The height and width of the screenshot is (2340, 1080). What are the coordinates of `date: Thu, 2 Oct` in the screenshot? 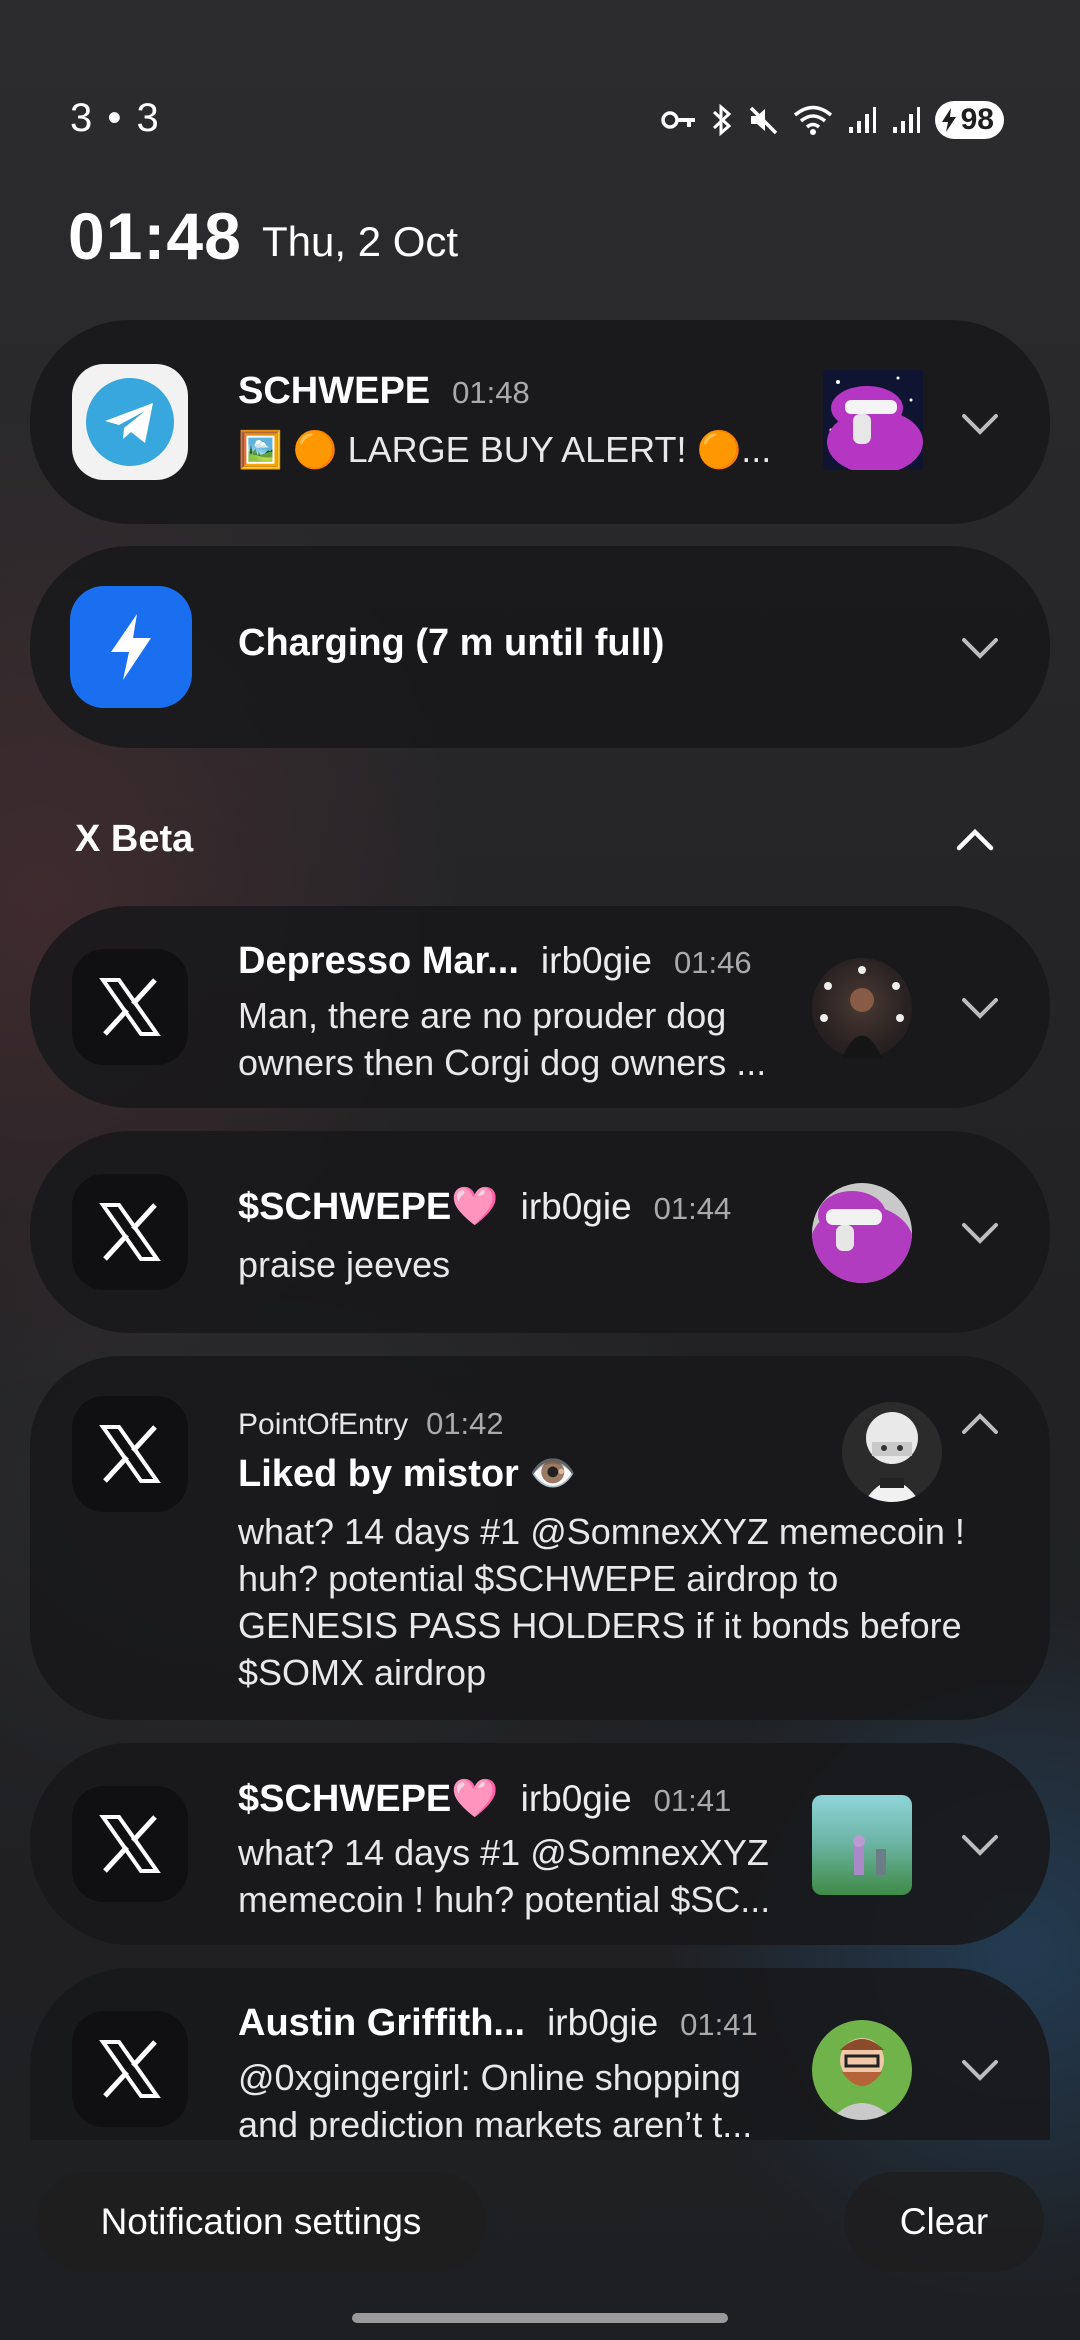 It's located at (360, 241).